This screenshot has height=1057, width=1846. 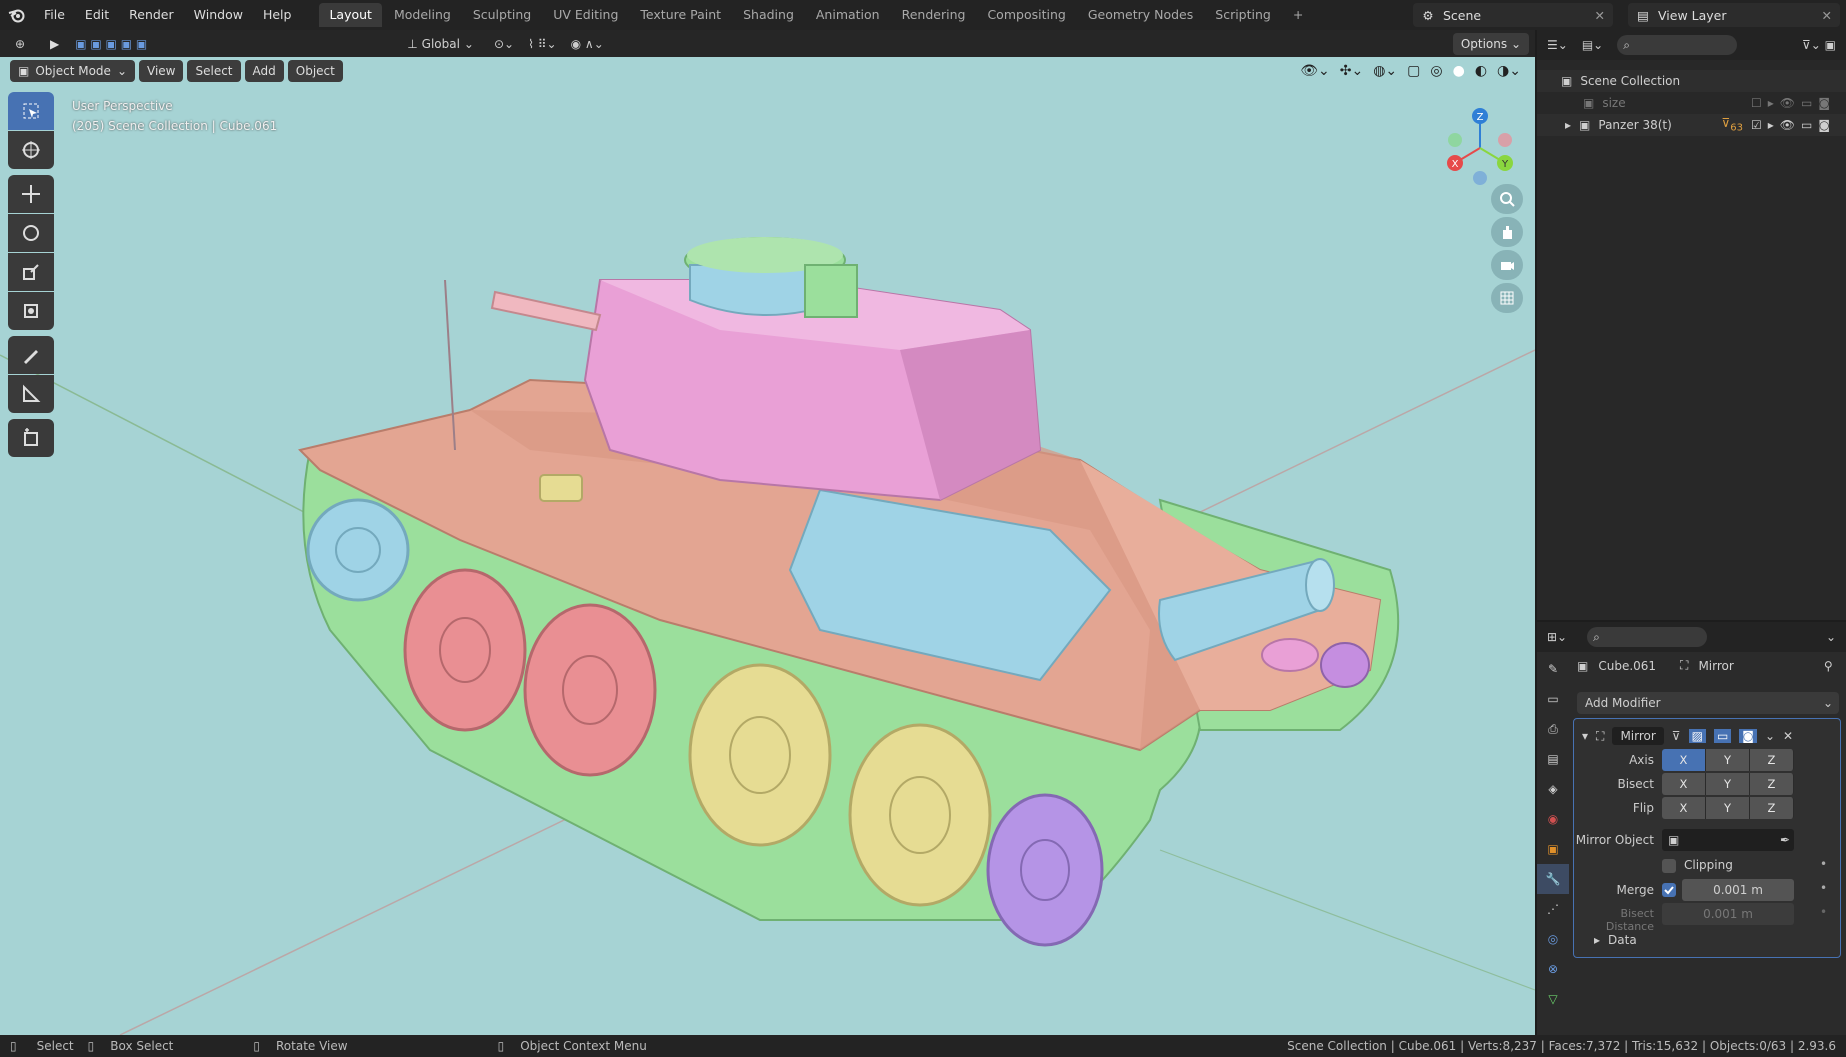 I want to click on axis-y-toggle: Y, so click(x=1728, y=760).